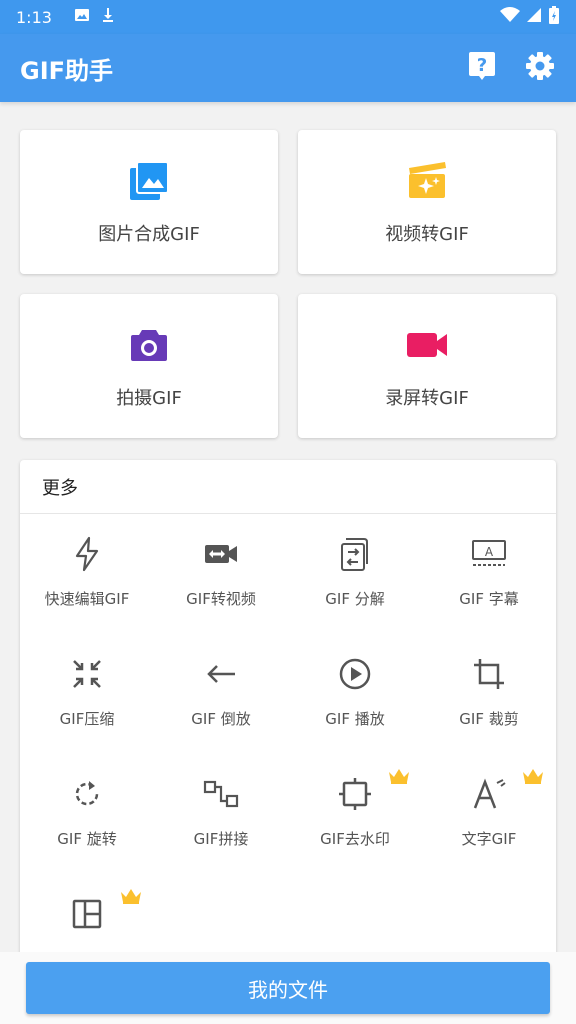  I want to click on my-files-button: 我的文件, so click(288, 988).